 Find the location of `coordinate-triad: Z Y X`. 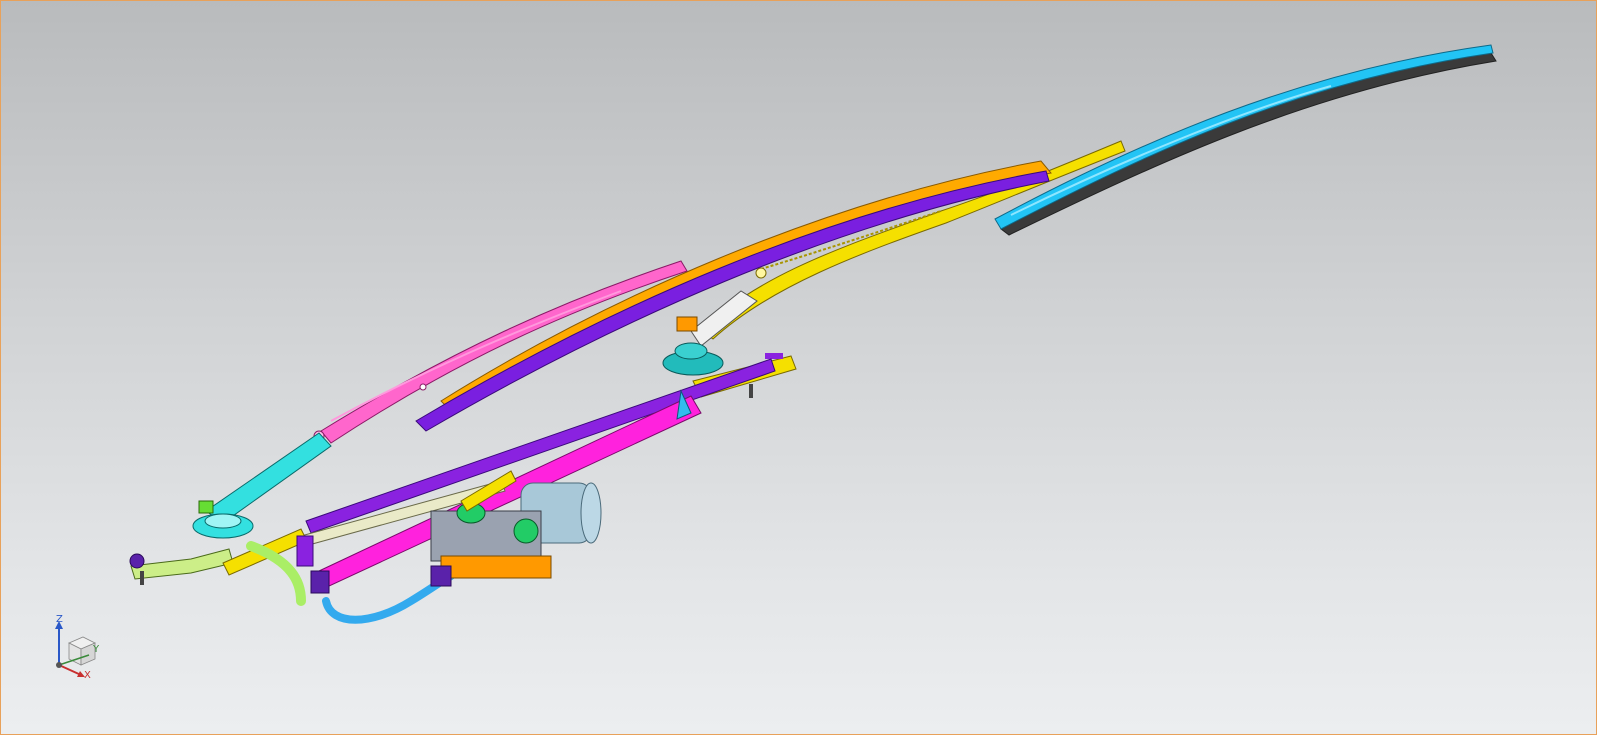

coordinate-triad: Z Y X is located at coordinates (79, 649).